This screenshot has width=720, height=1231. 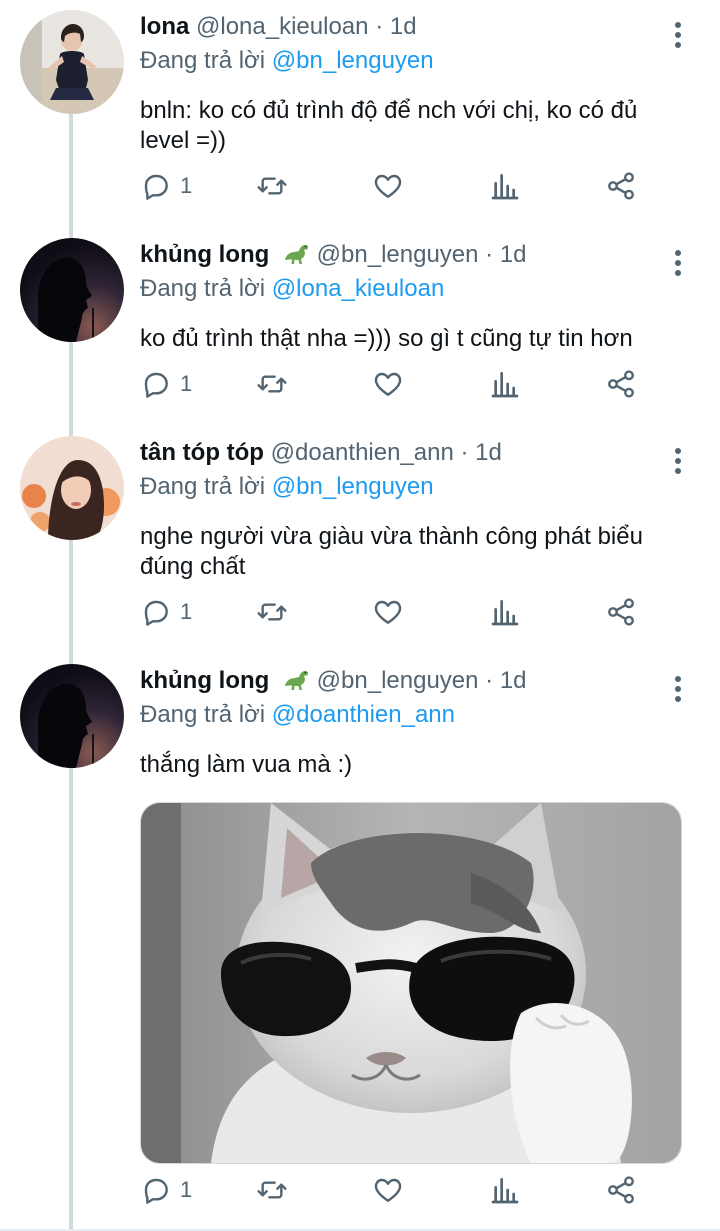 I want to click on user-handle: @lona_kieuloan, so click(x=282, y=26).